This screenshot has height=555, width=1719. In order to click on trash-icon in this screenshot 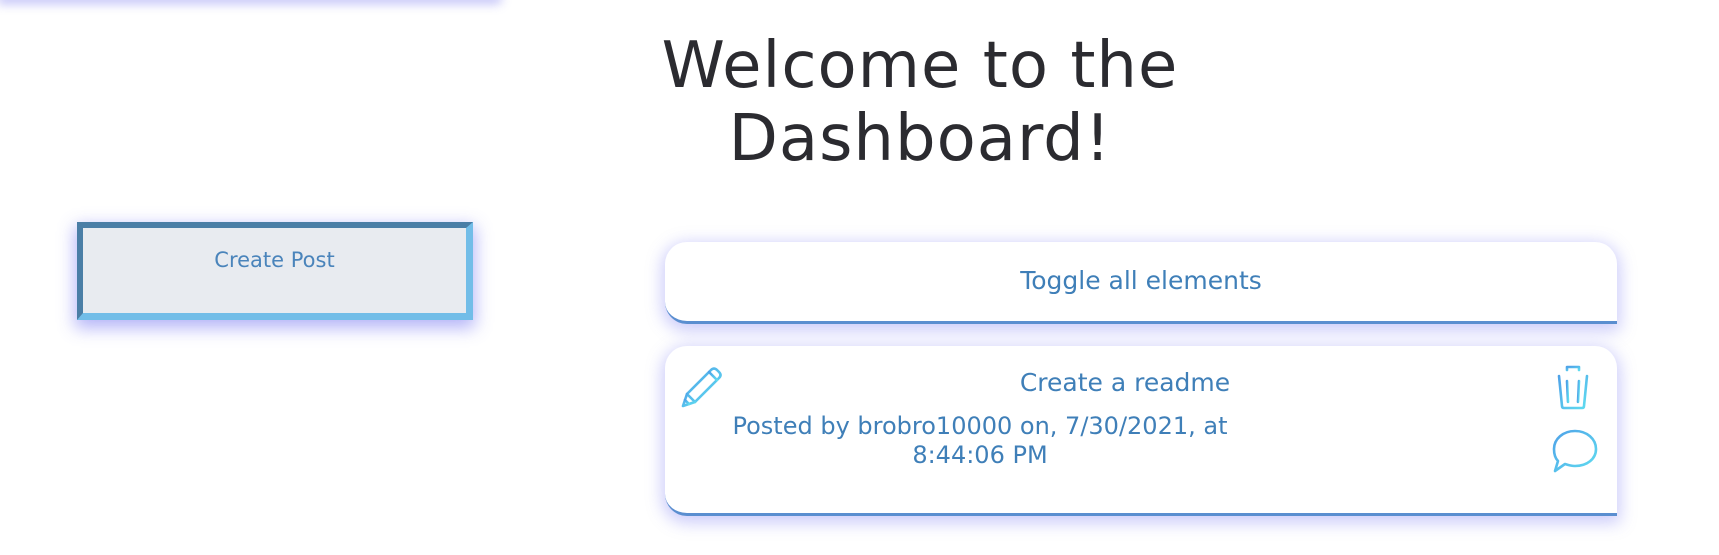, I will do `click(1573, 387)`.